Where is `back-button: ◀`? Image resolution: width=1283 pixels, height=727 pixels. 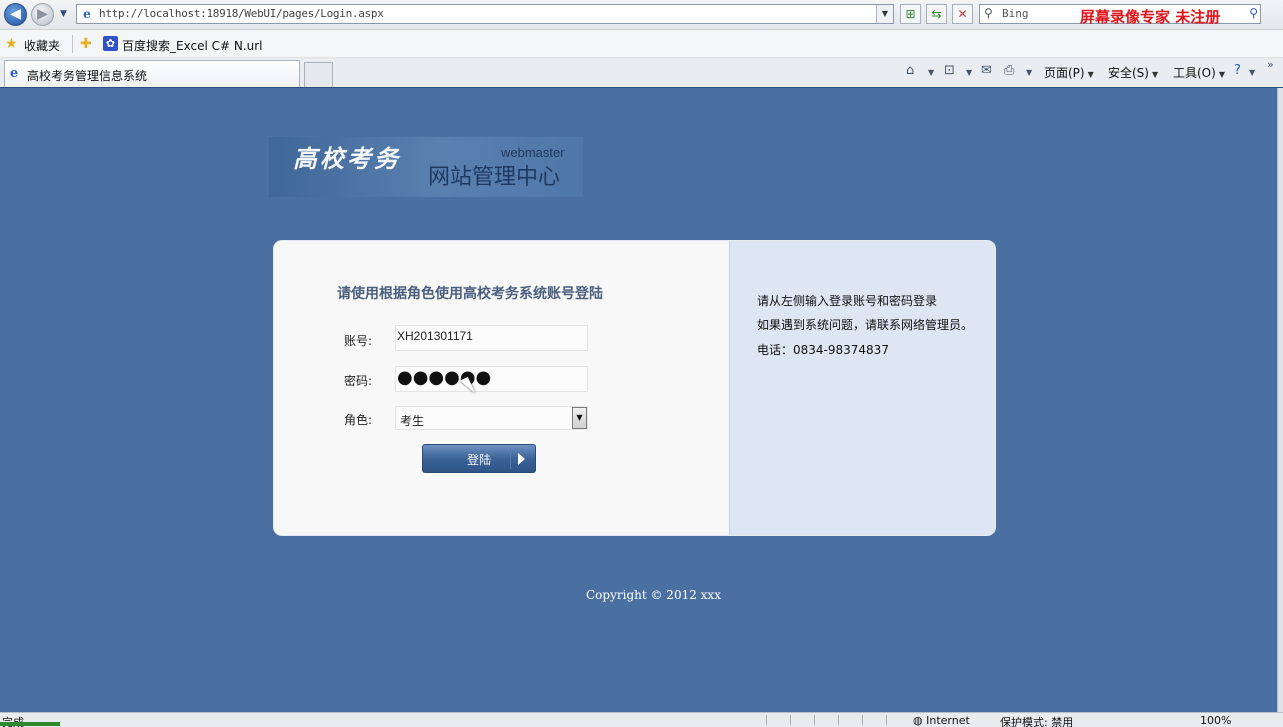 back-button: ◀ is located at coordinates (15, 14).